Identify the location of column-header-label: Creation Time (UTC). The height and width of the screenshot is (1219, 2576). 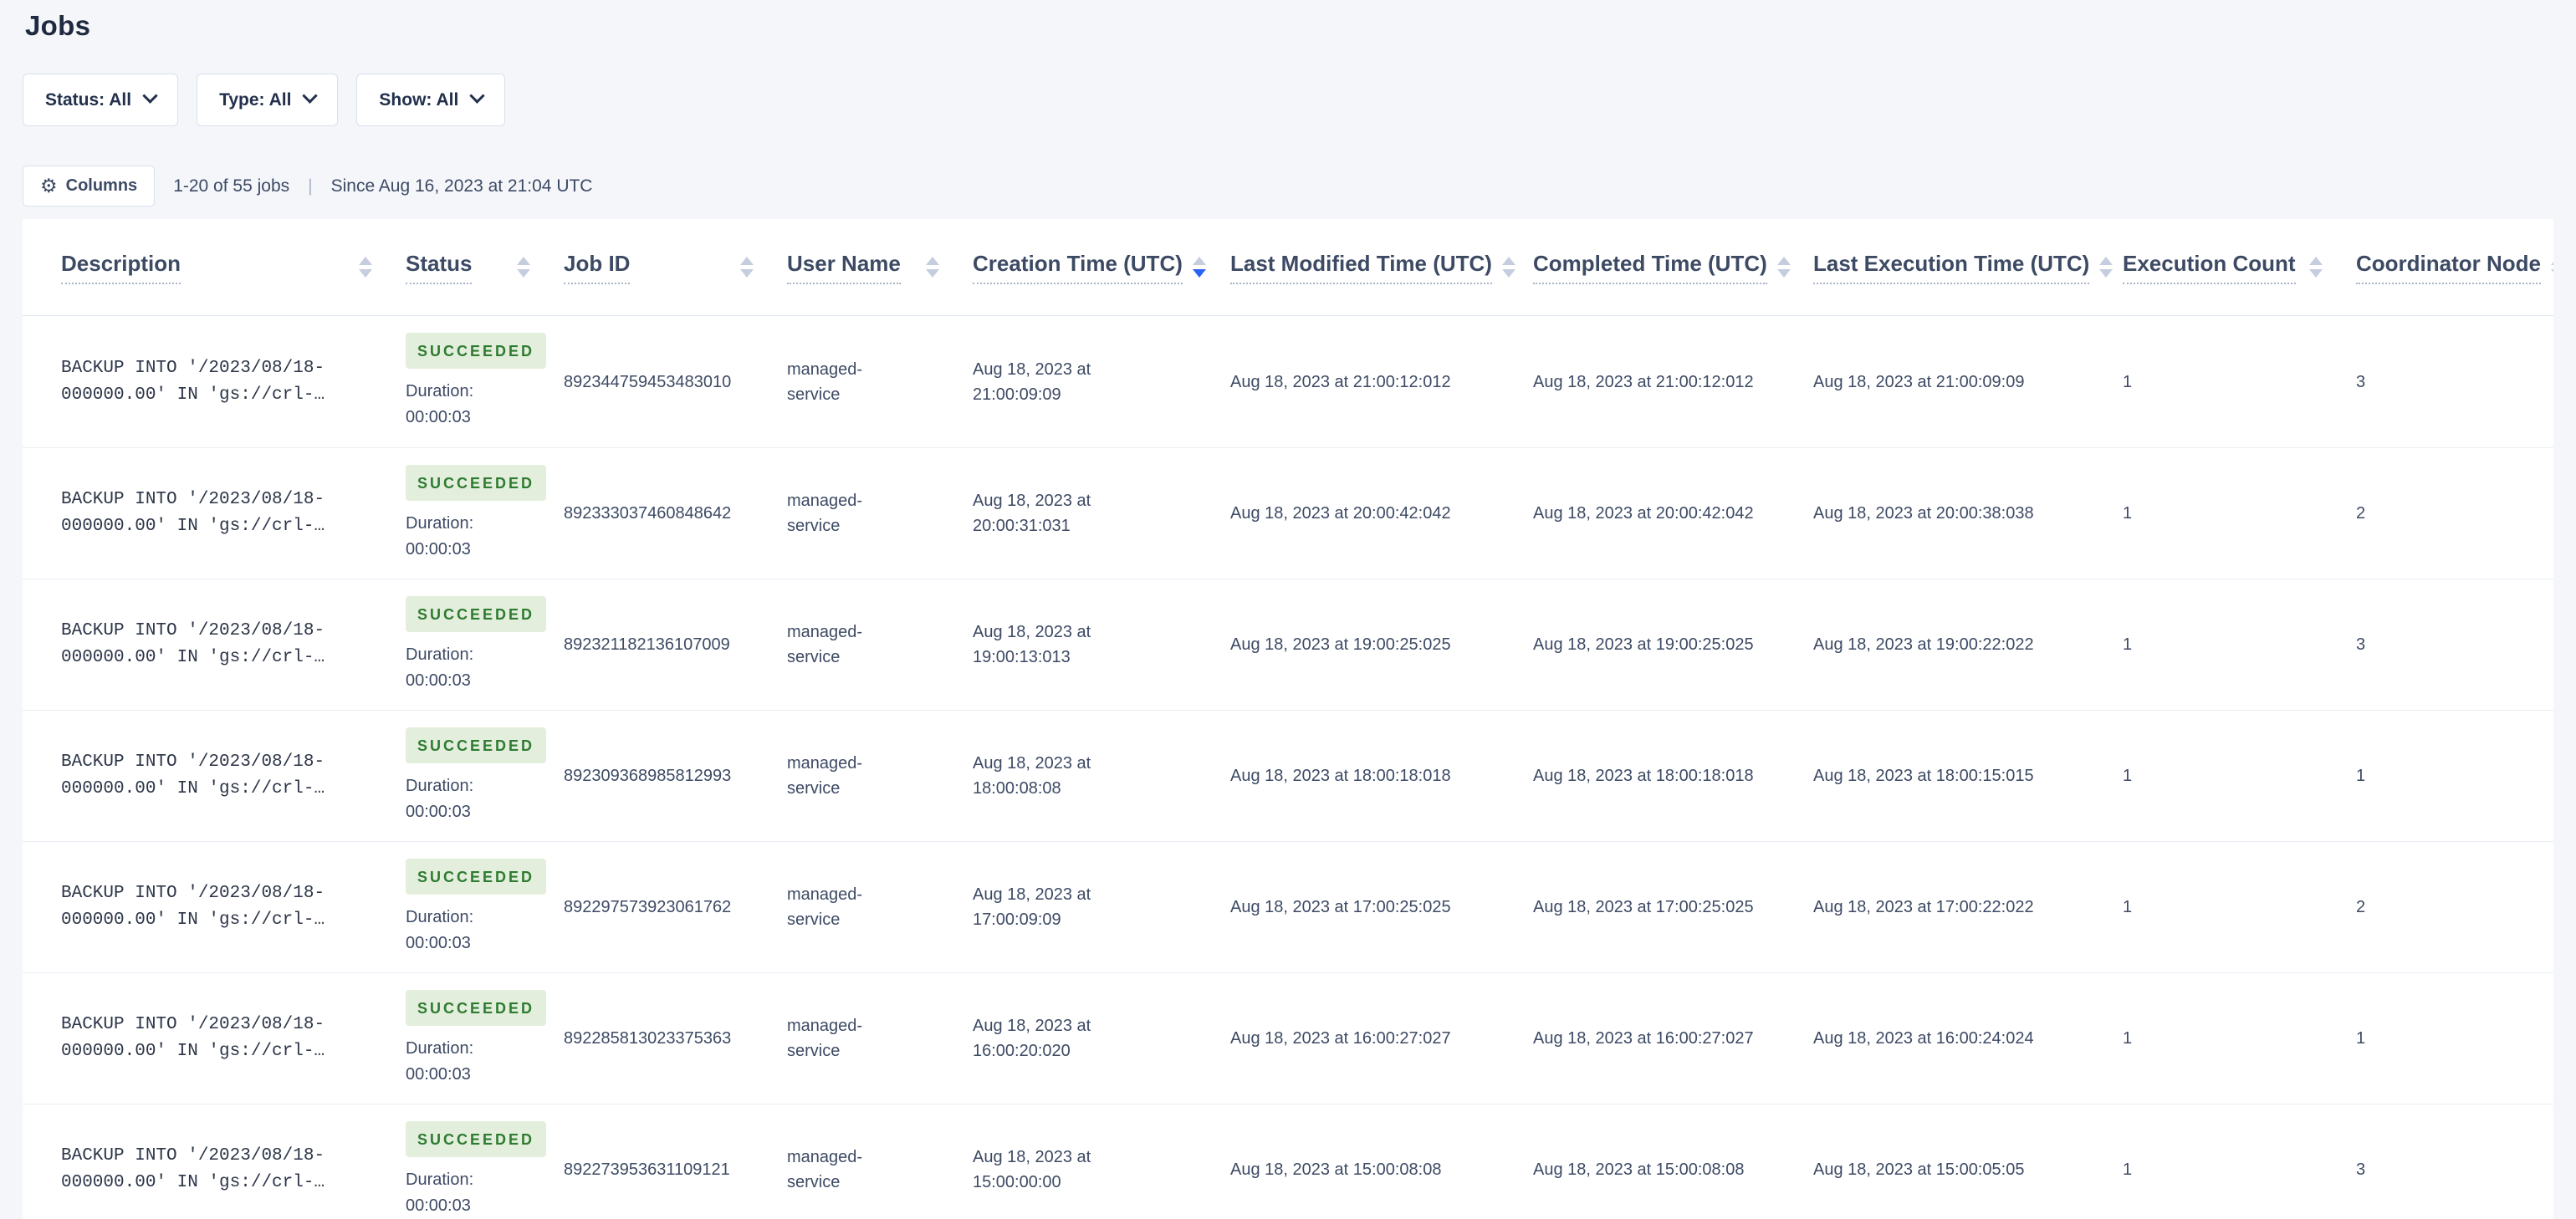
(1078, 267).